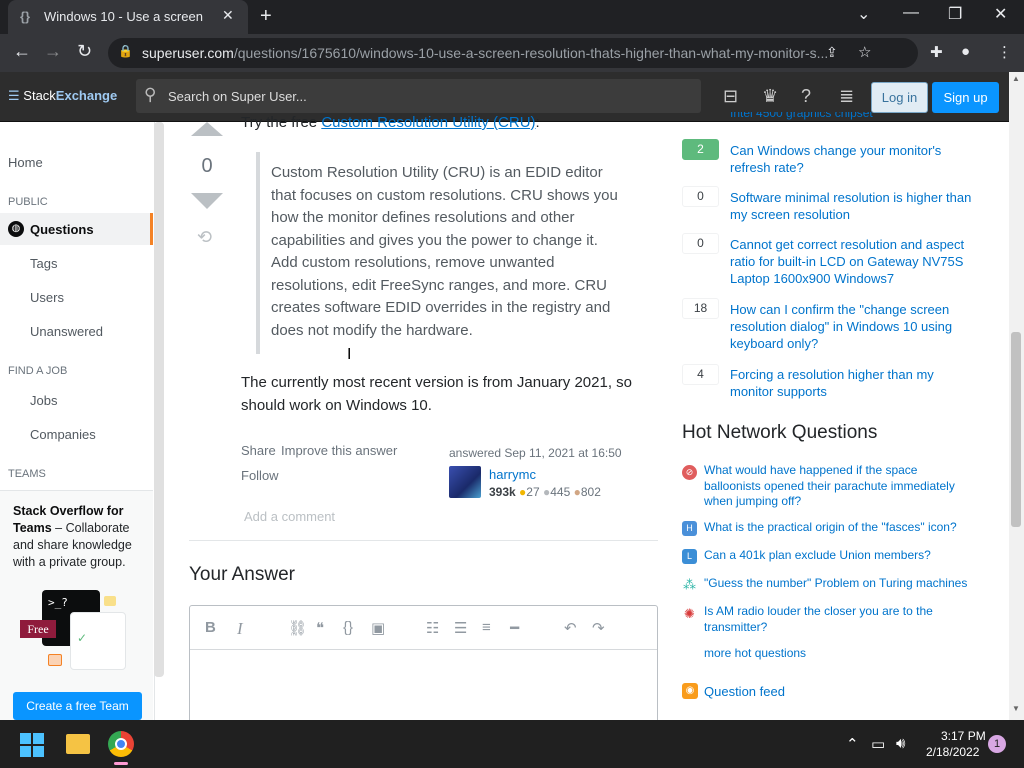  I want to click on teams-illustration: >_? Free ✓, so click(75, 630).